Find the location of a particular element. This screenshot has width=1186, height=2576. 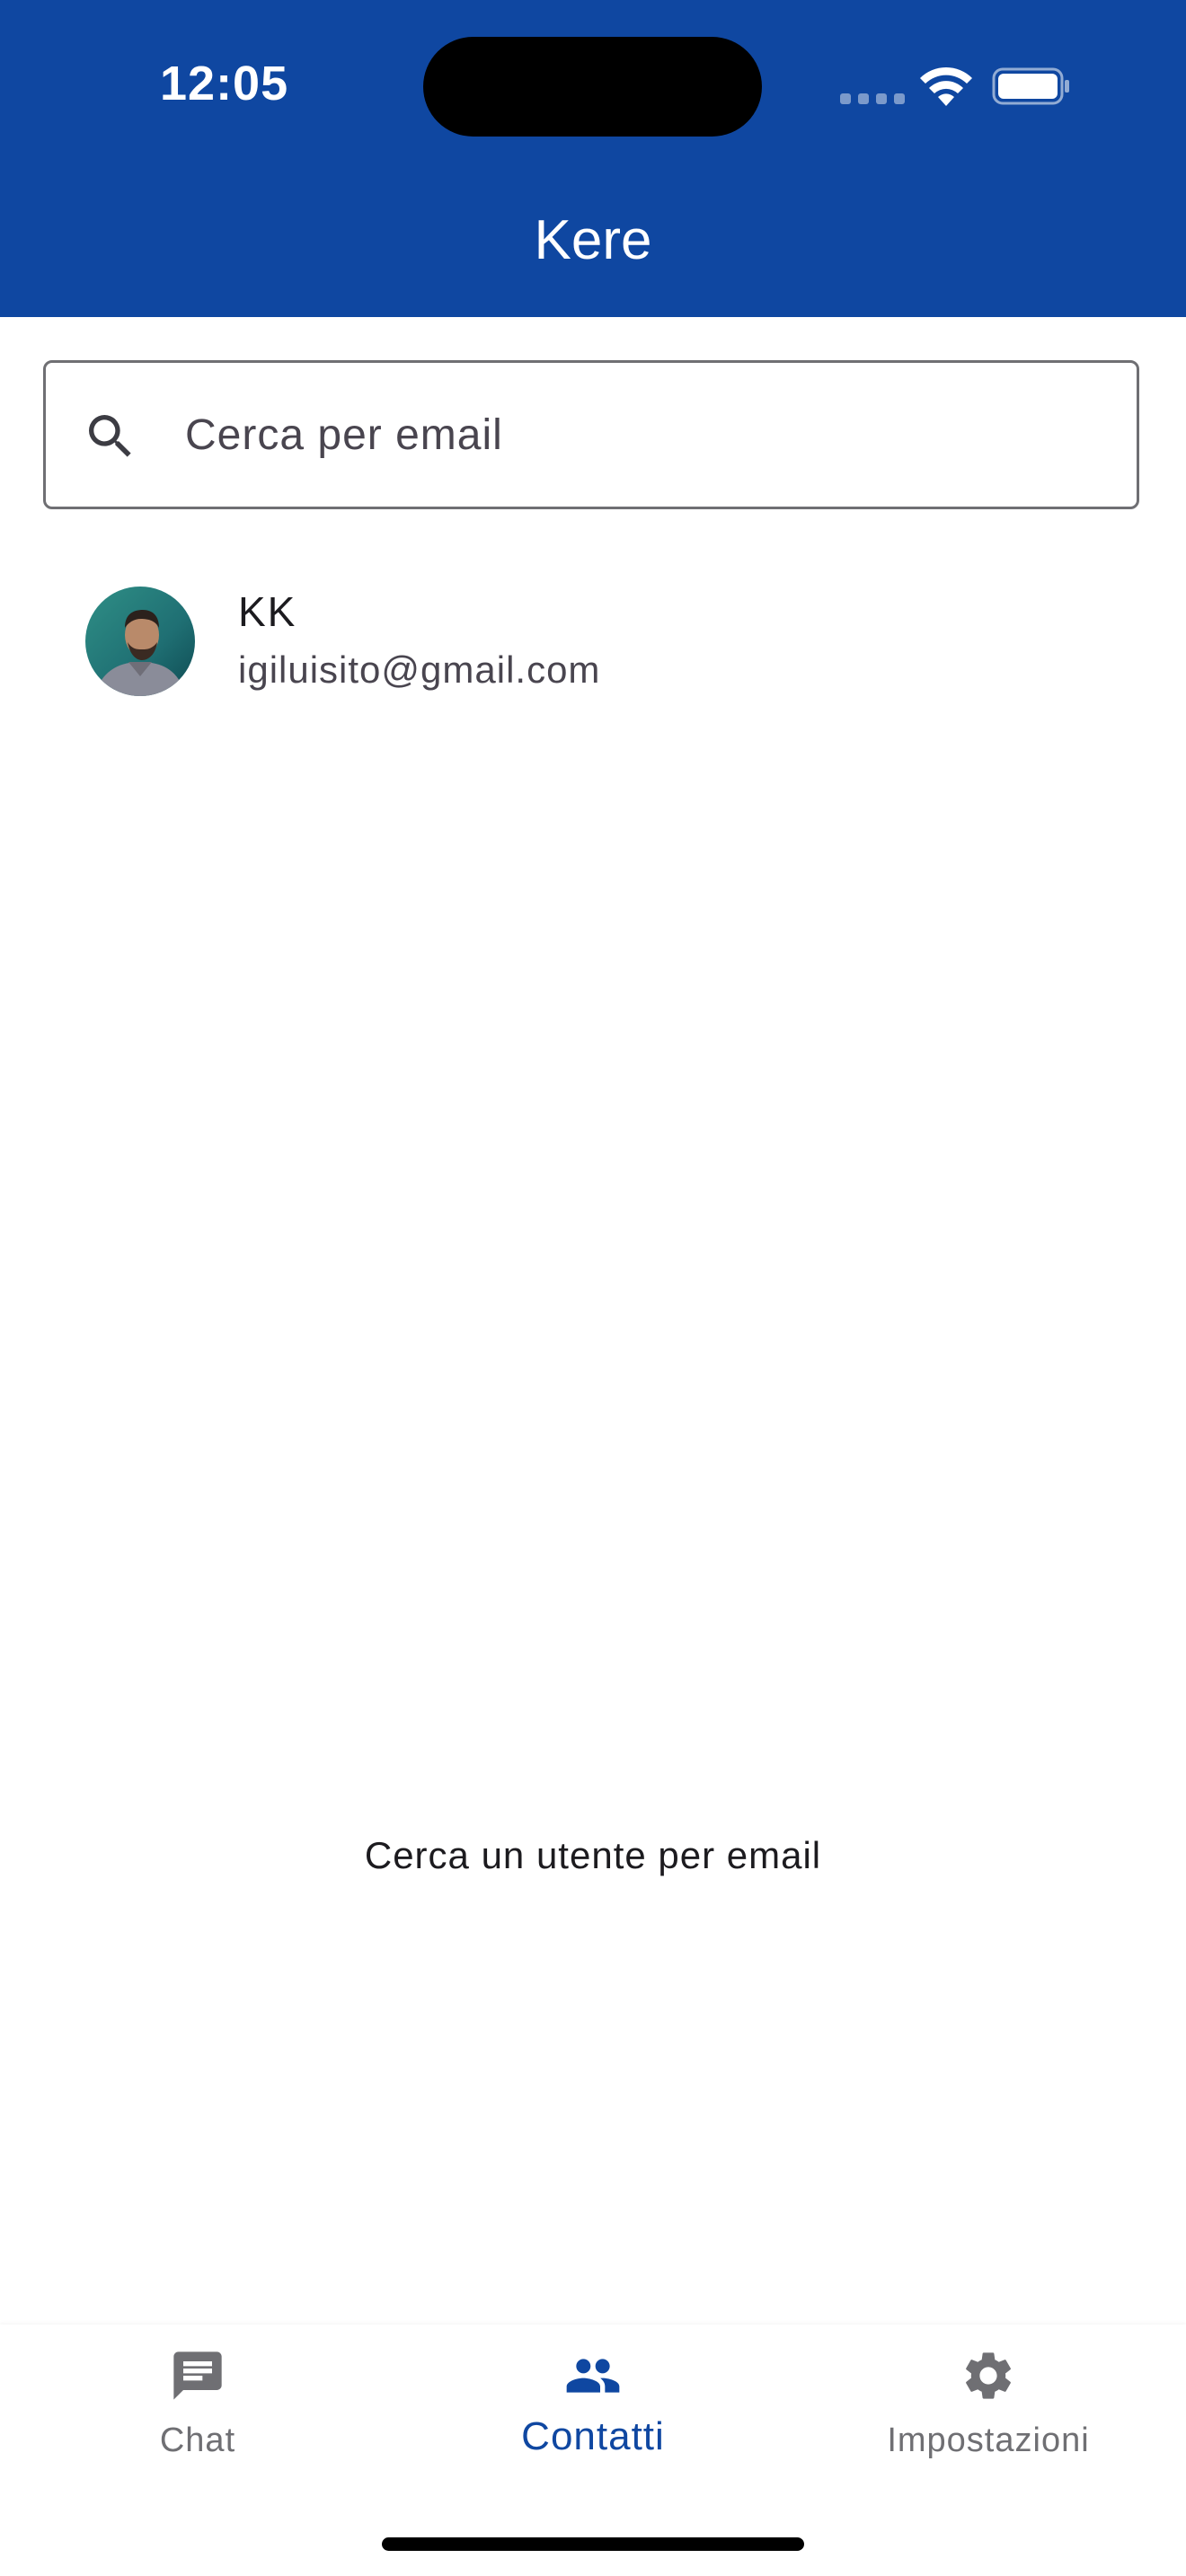

page-title: Kere is located at coordinates (593, 240).